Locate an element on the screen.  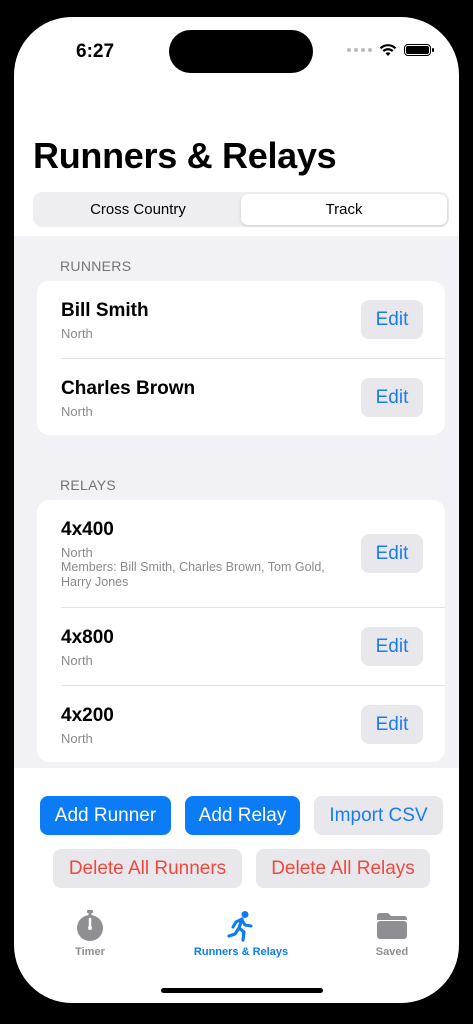
add-relay-button: Add Relay is located at coordinates (242, 815).